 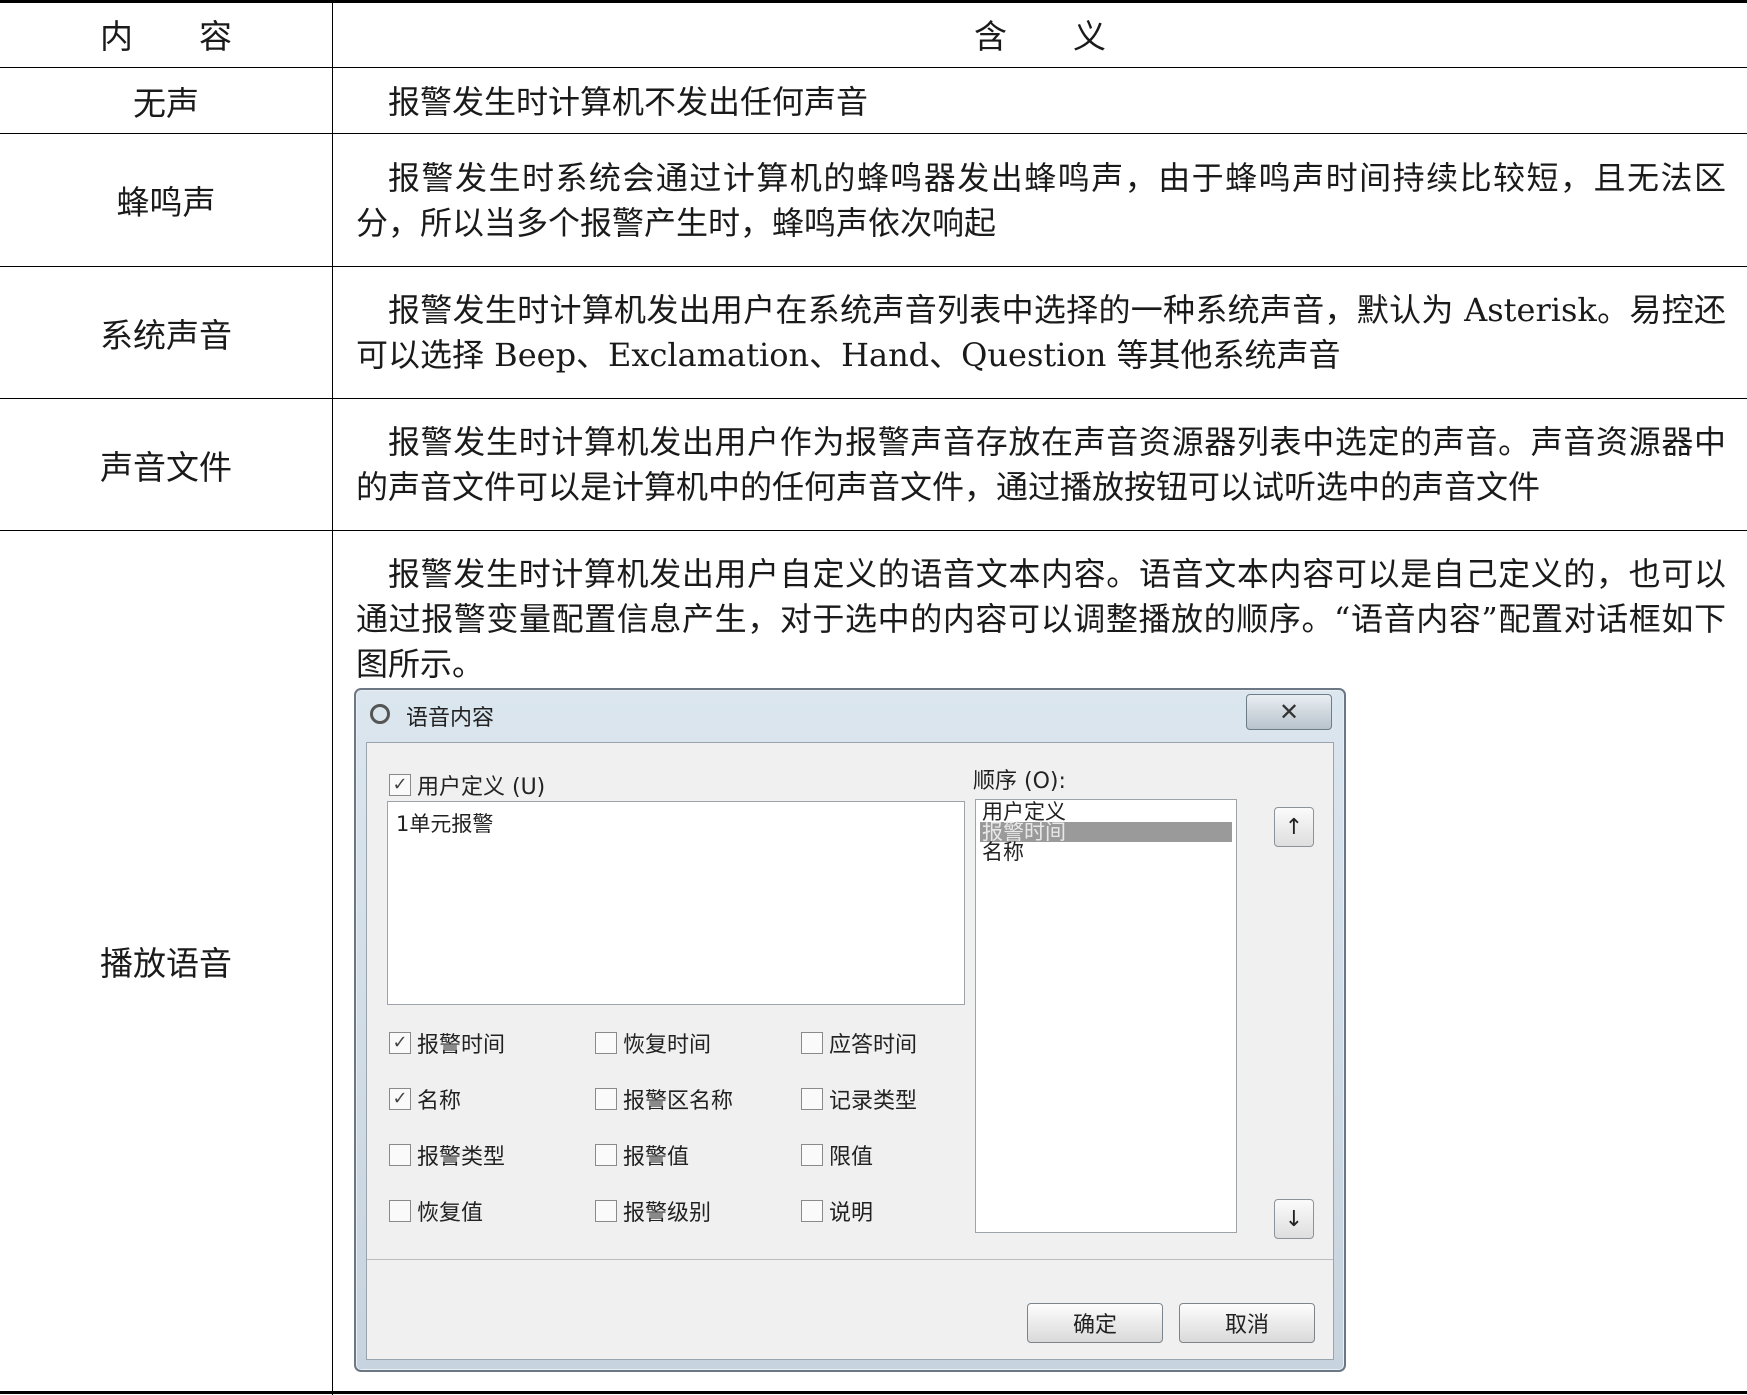 What do you see at coordinates (873, 1045) in the screenshot?
I see `checkbox-label: 应答时间` at bounding box center [873, 1045].